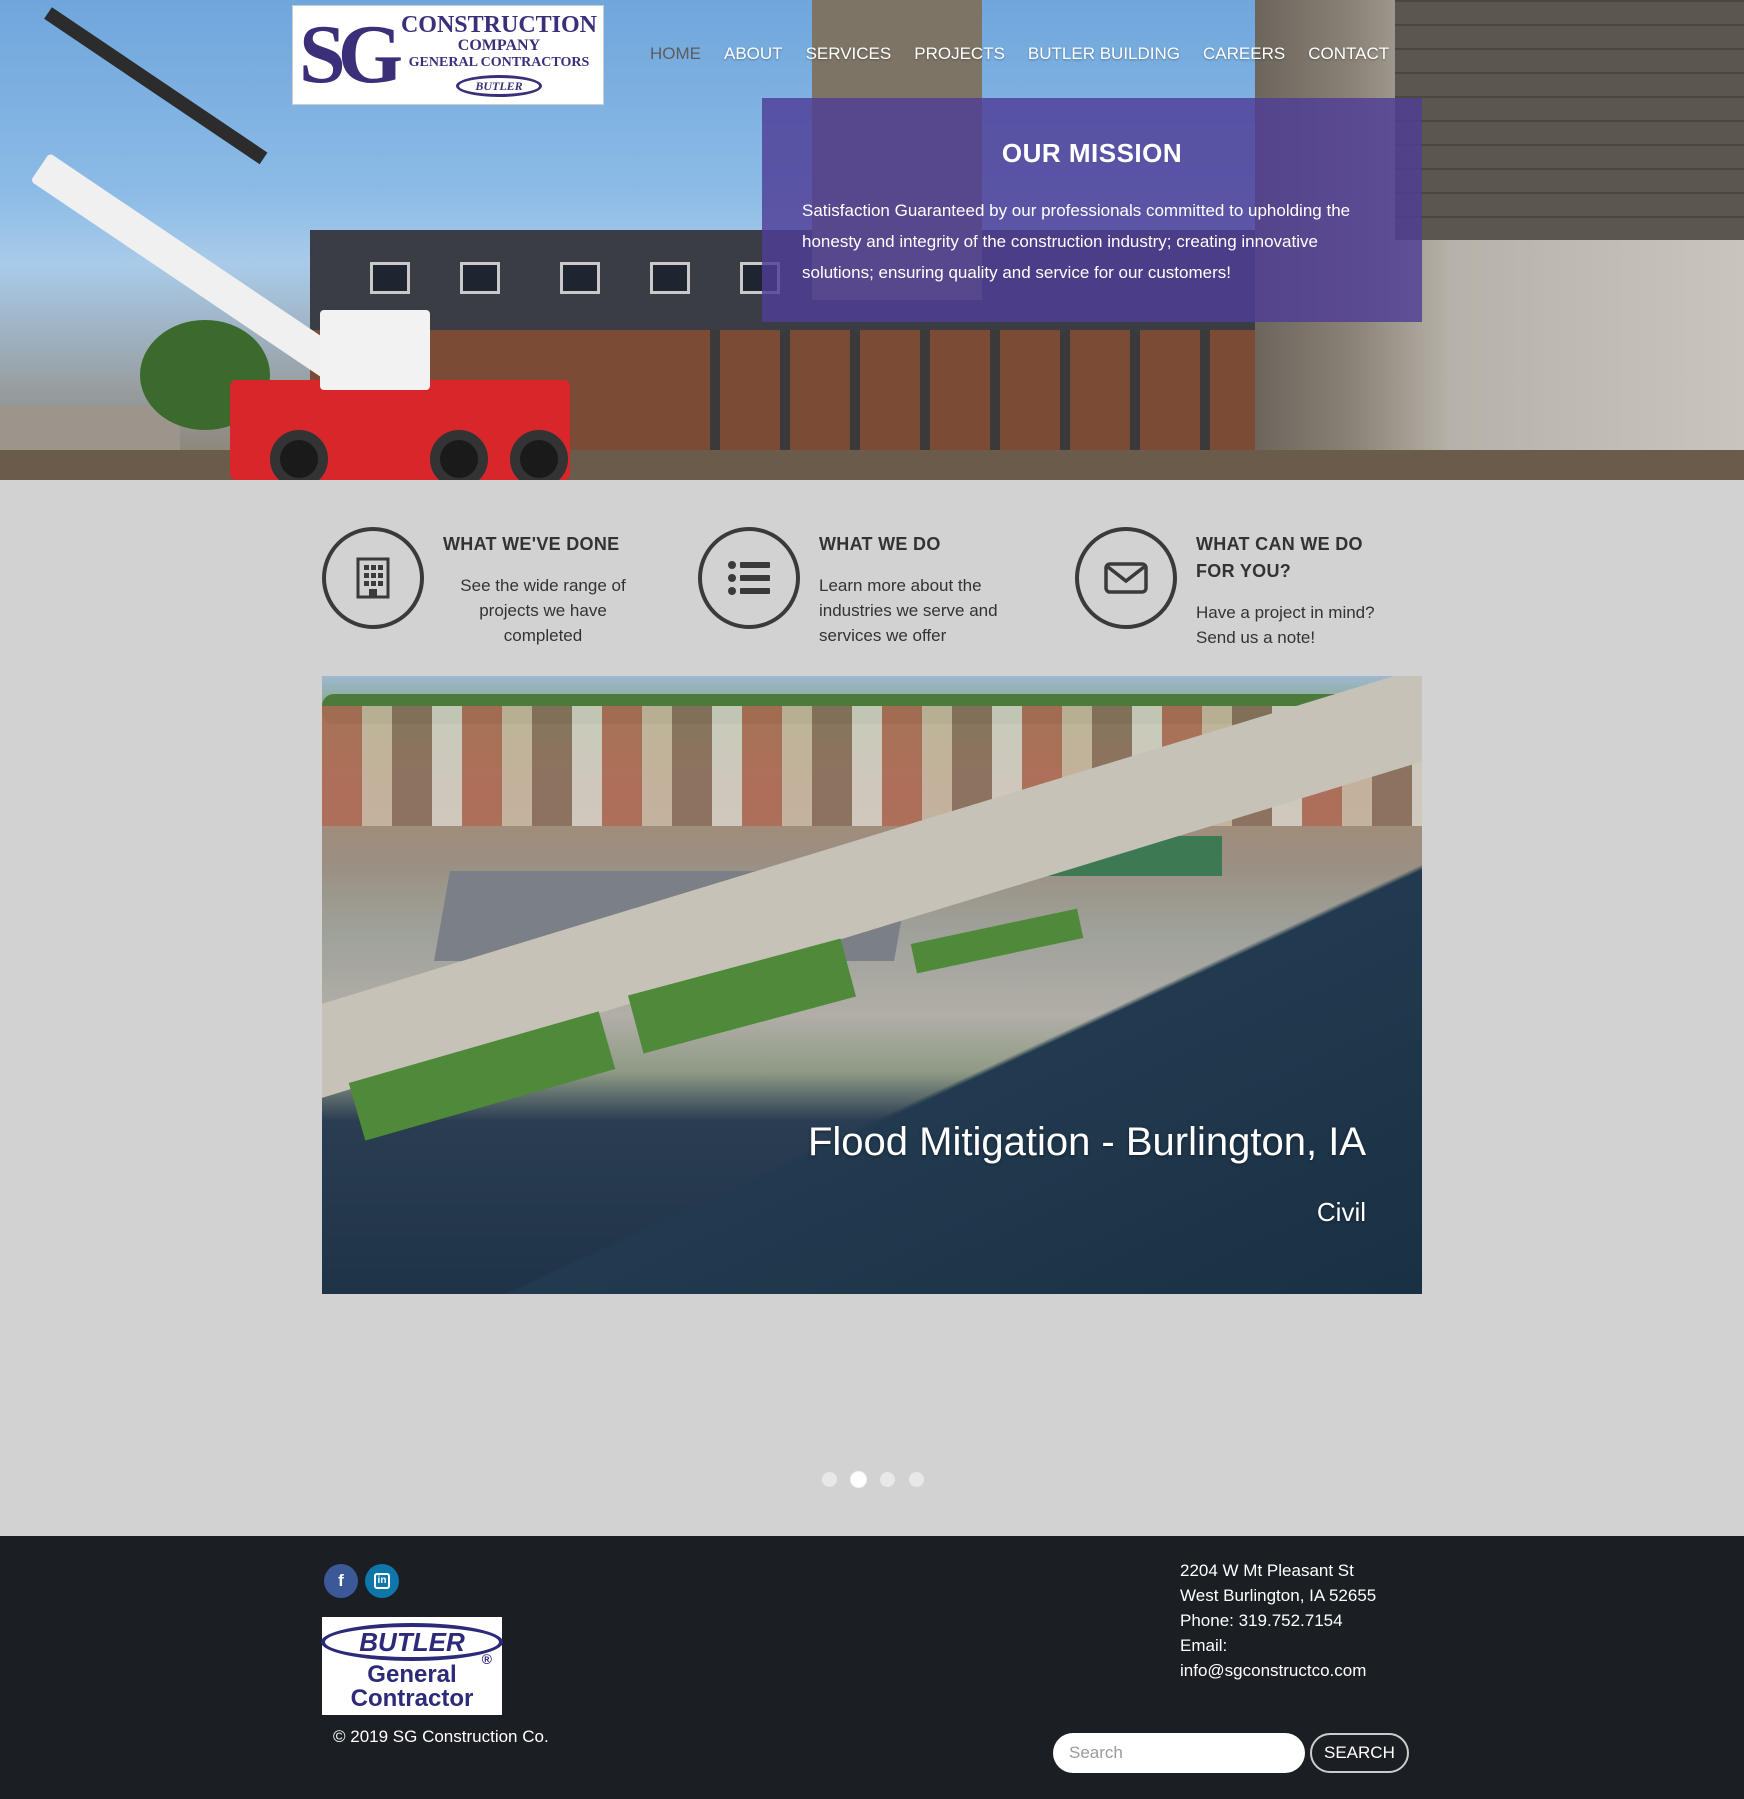 Image resolution: width=1744 pixels, height=1799 pixels. I want to click on envelope-icon, so click(1126, 578).